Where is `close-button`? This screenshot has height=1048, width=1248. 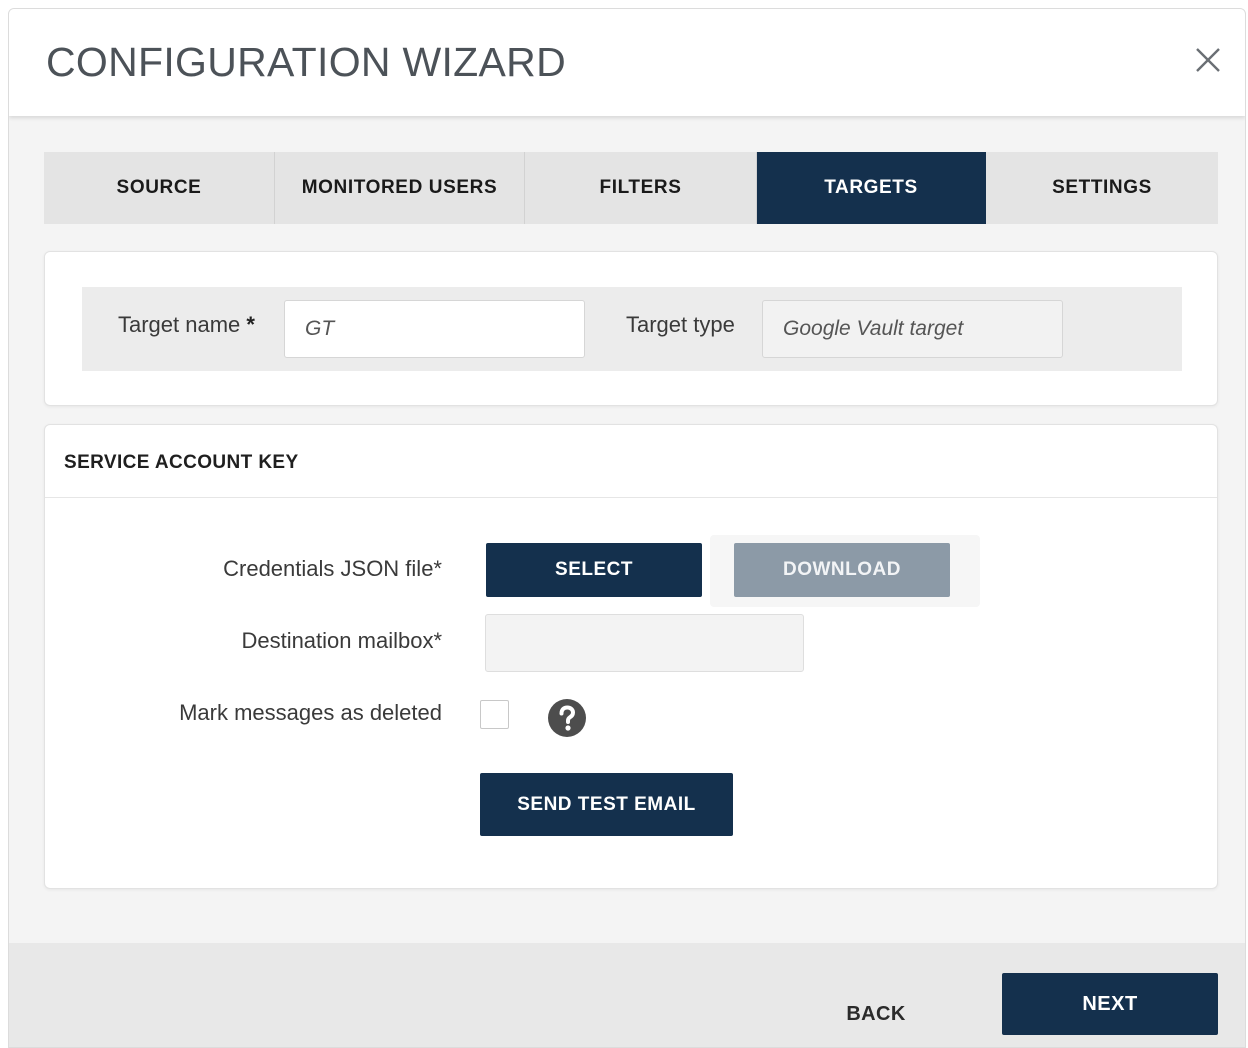
close-button is located at coordinates (1208, 60).